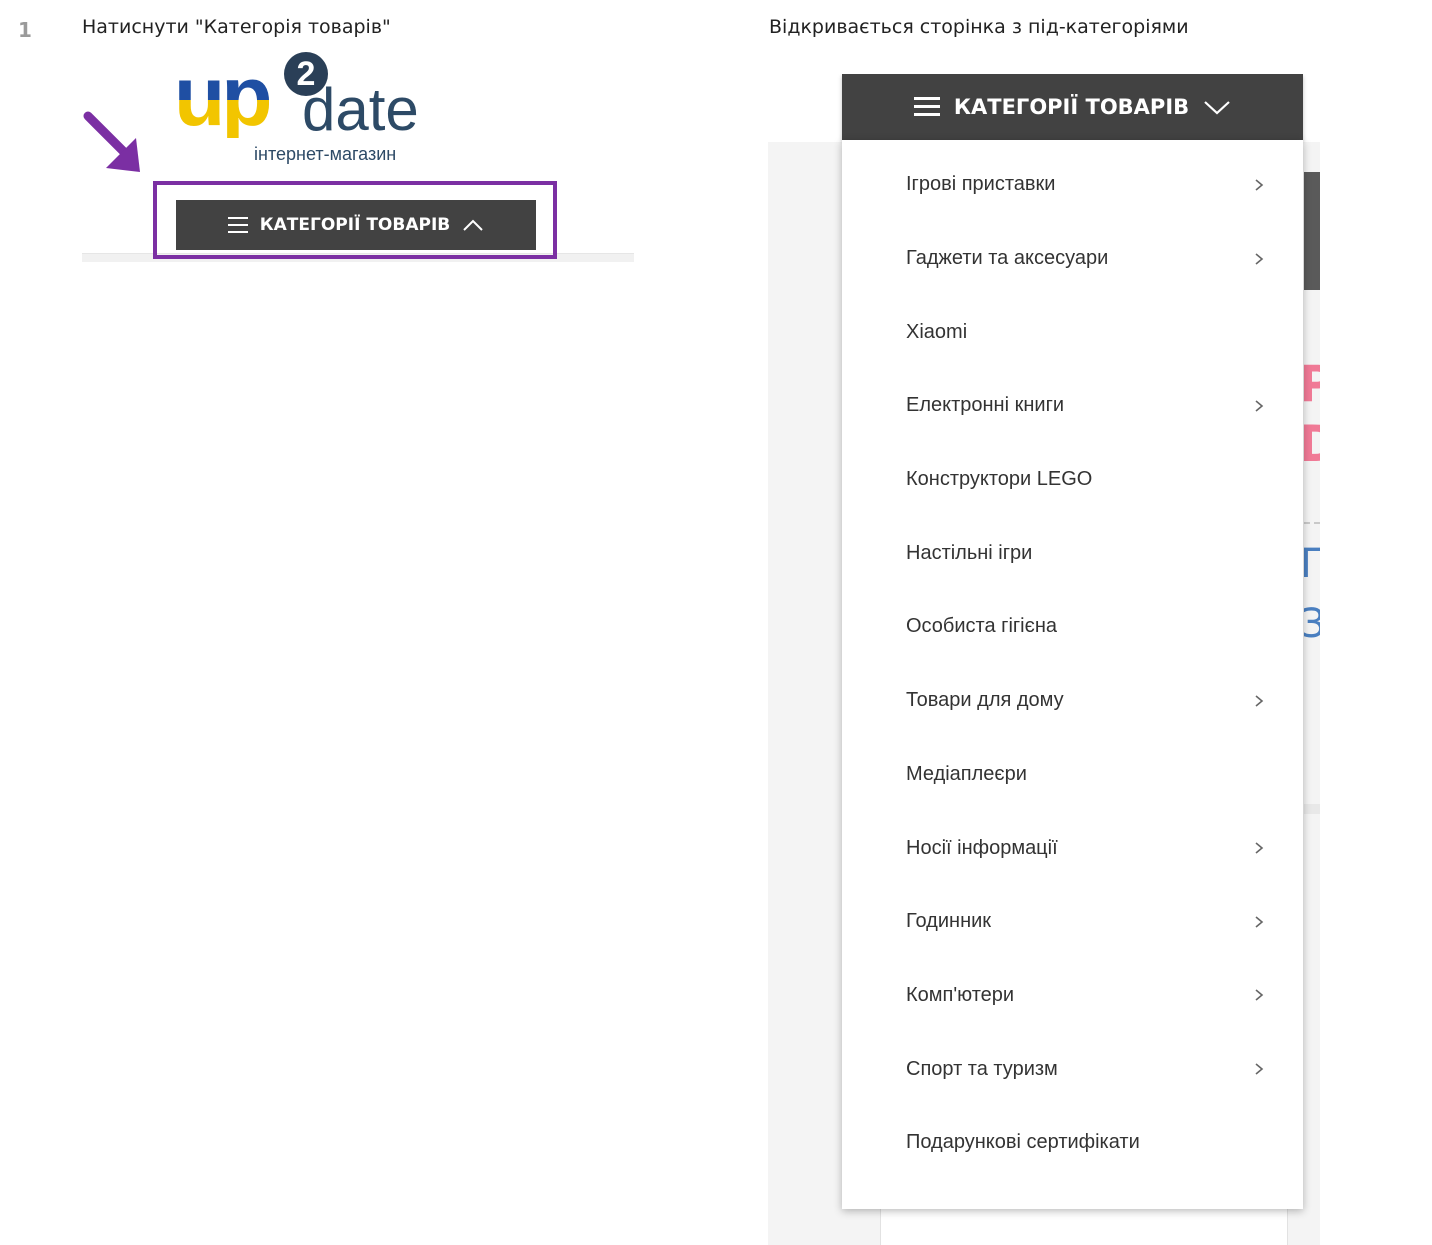 Image resolution: width=1432 pixels, height=1245 pixels. I want to click on category-item: Настільні ігри, so click(1072, 553).